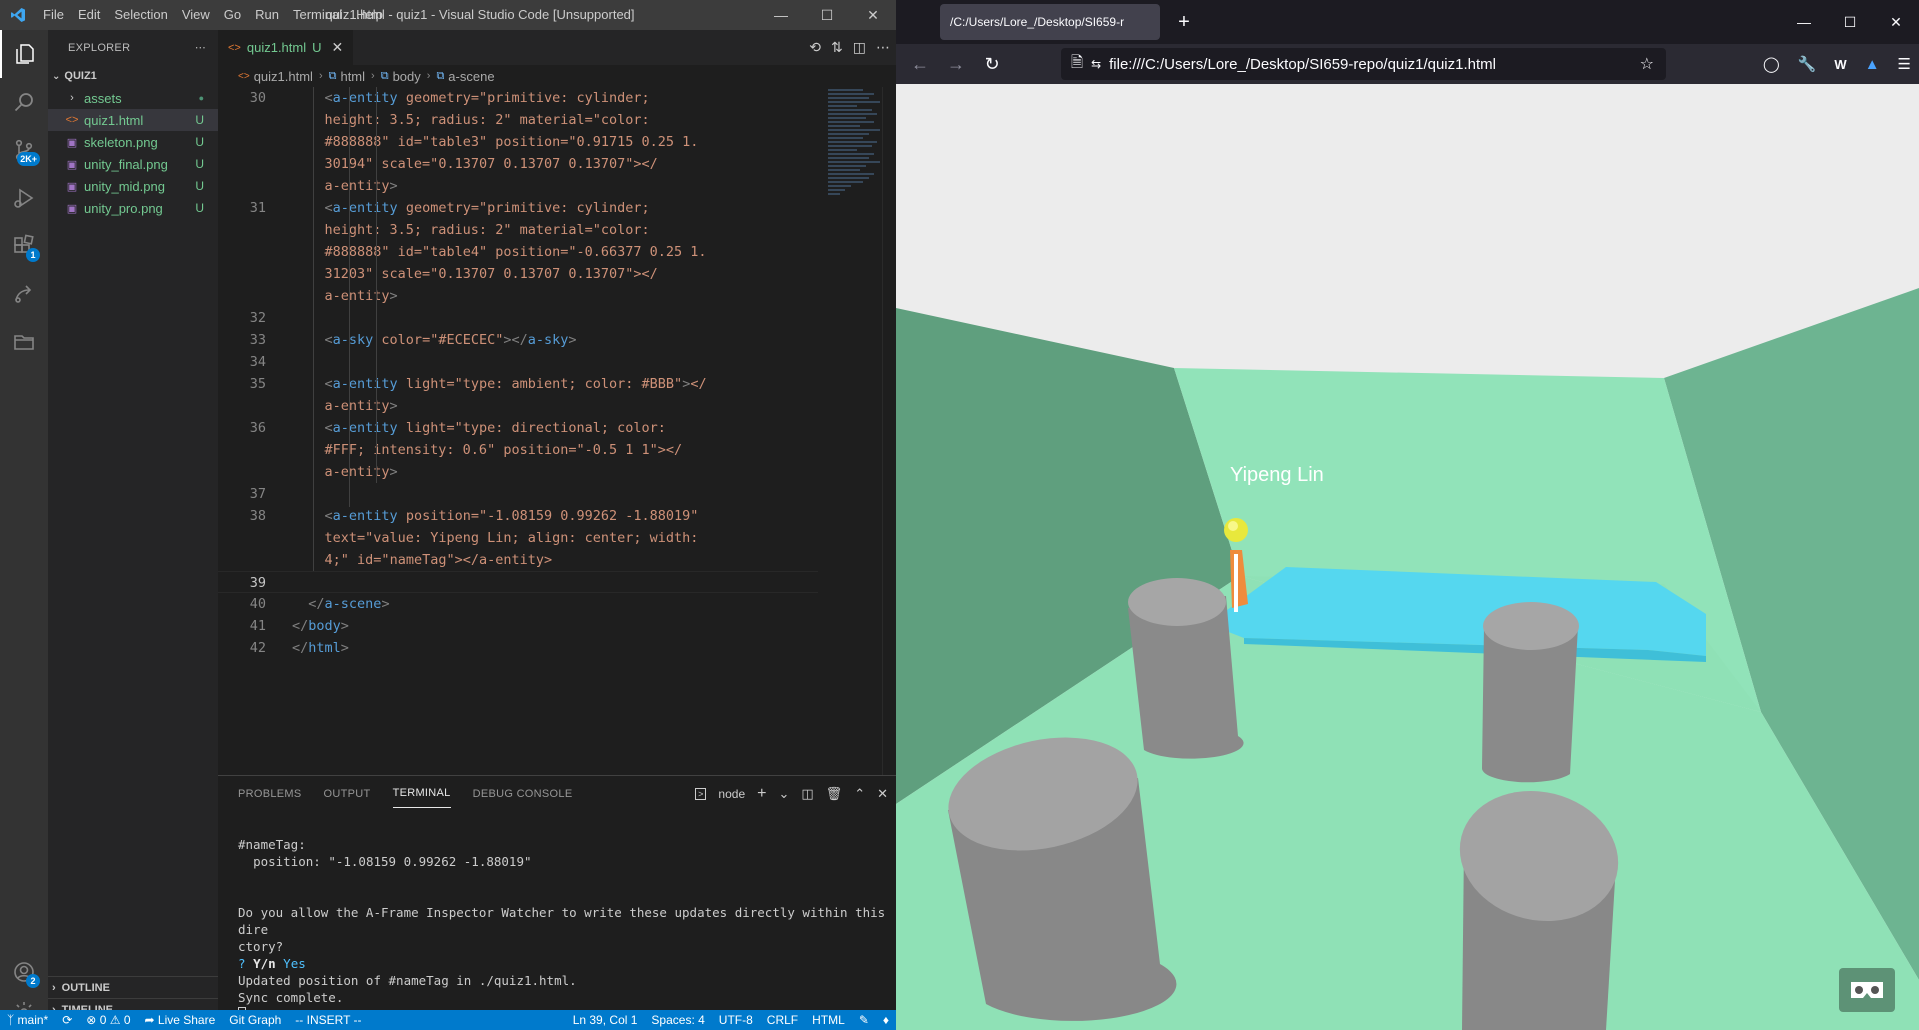  I want to click on outline-section: › OUTLINE, so click(133, 987).